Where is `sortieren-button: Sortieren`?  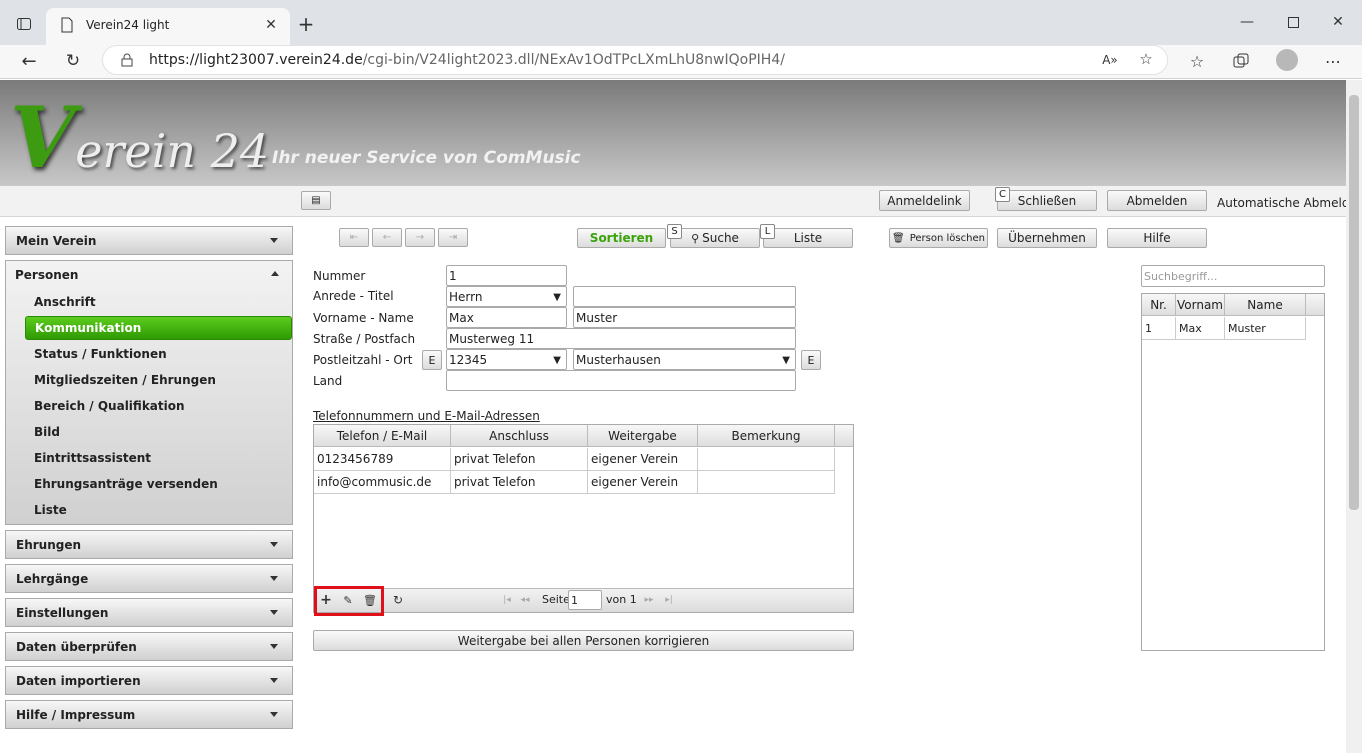
sortieren-button: Sortieren is located at coordinates (621, 238).